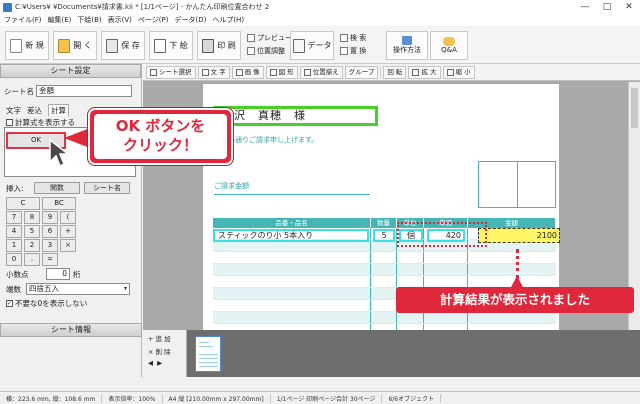  What do you see at coordinates (107, 188) in the screenshot?
I see `sheet-name-button: シート名` at bounding box center [107, 188].